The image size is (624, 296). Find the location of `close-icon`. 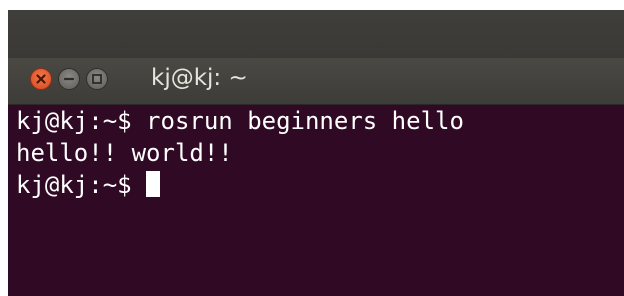

close-icon is located at coordinates (41, 79).